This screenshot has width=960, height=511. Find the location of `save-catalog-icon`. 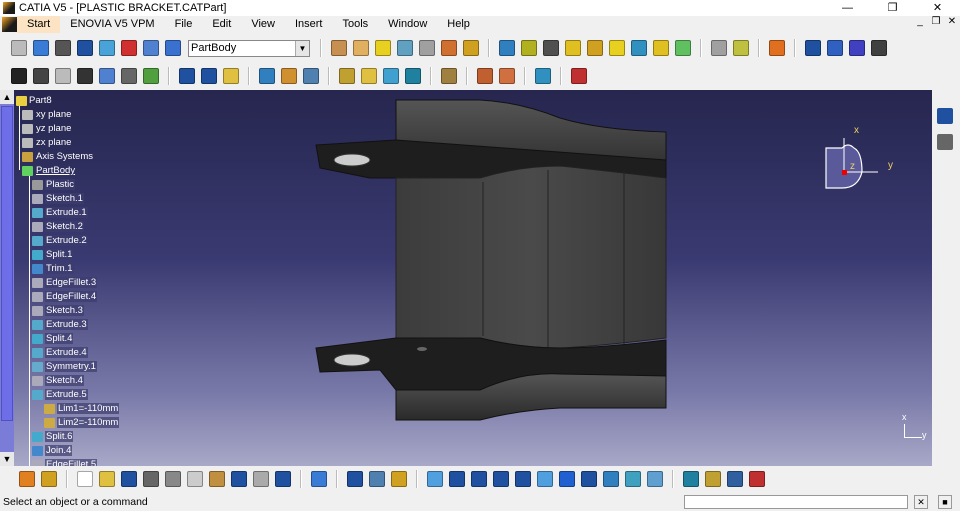

save-catalog-icon is located at coordinates (377, 479).